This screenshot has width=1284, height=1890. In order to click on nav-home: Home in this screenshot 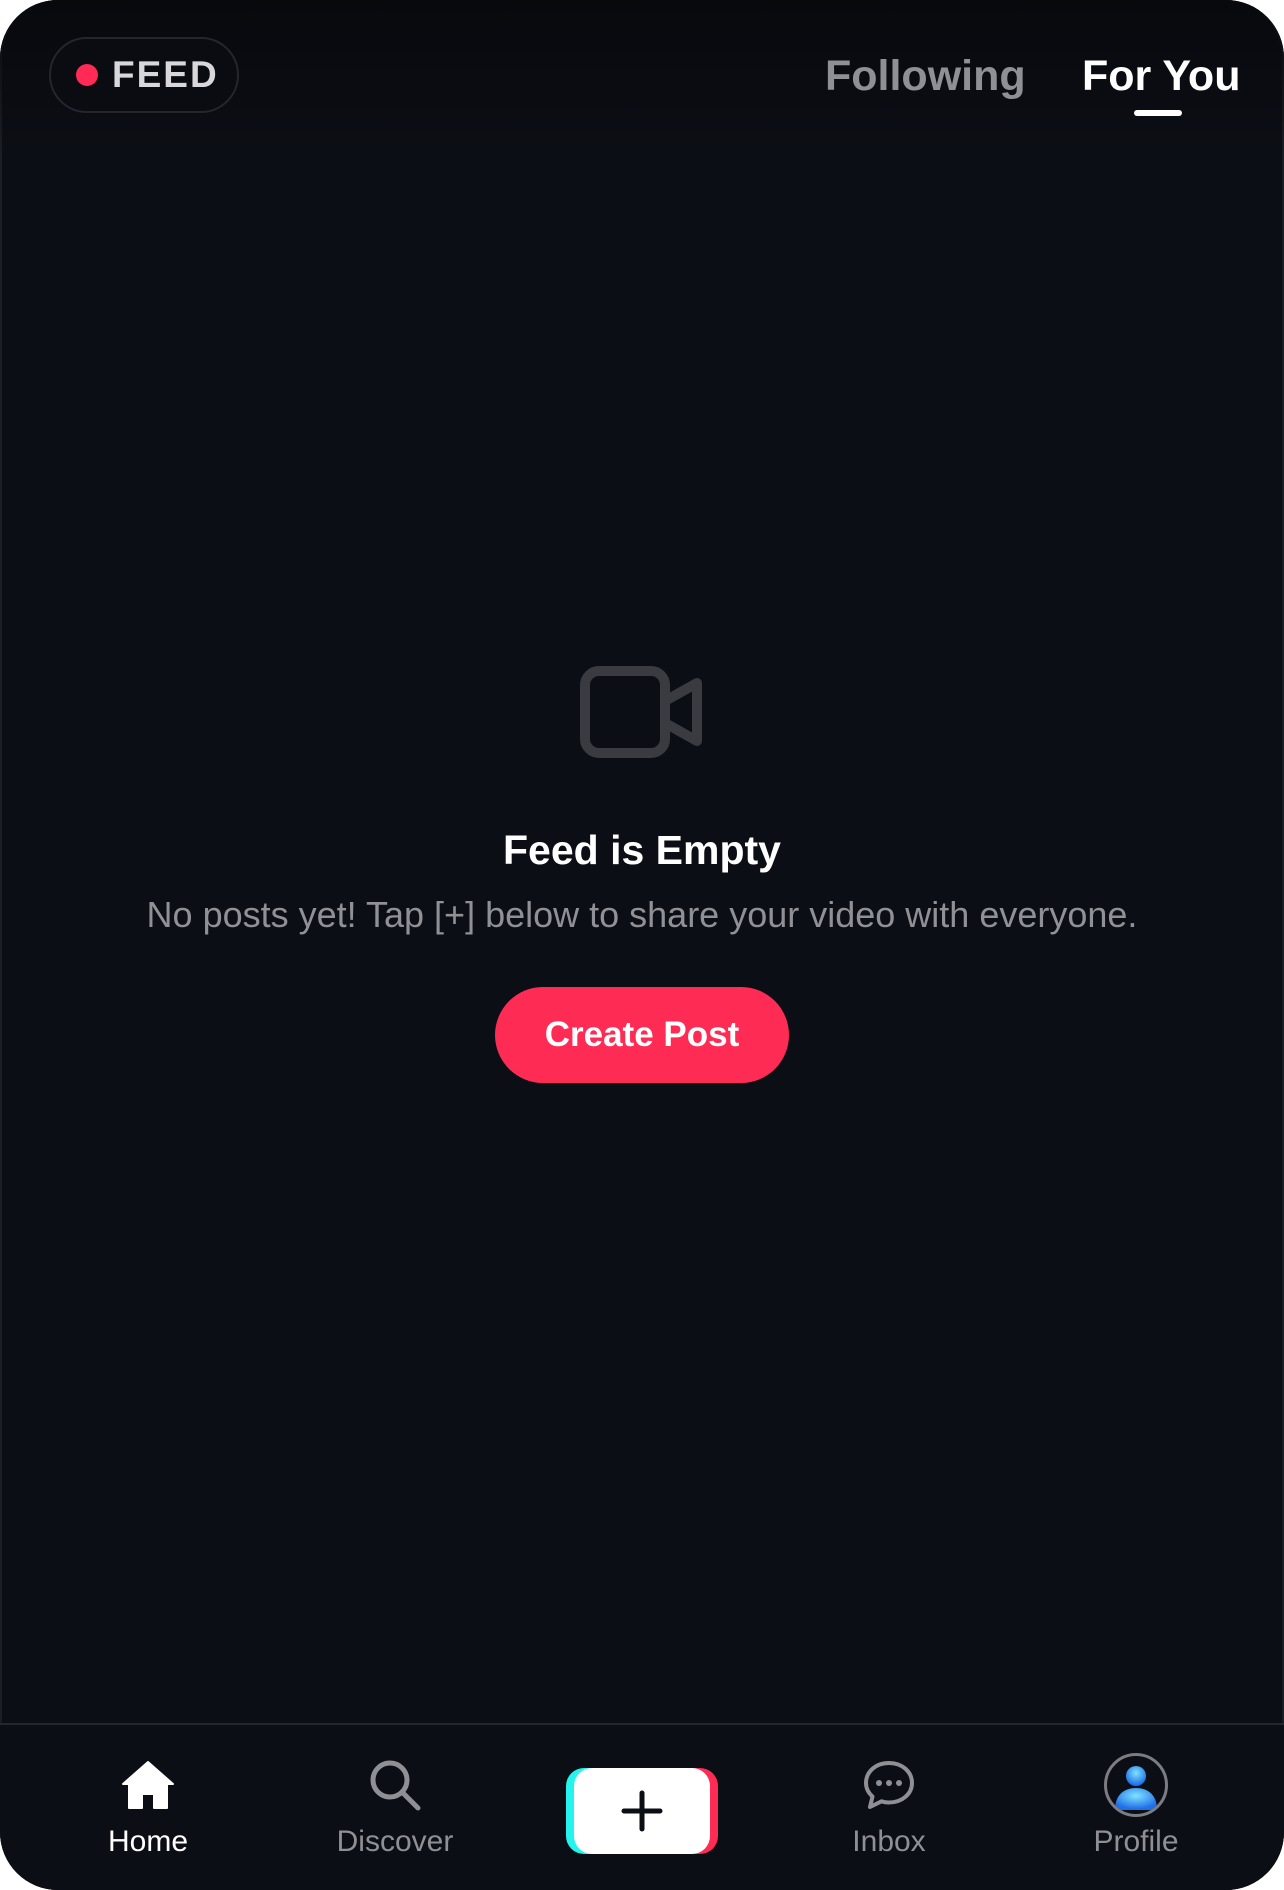, I will do `click(148, 1807)`.